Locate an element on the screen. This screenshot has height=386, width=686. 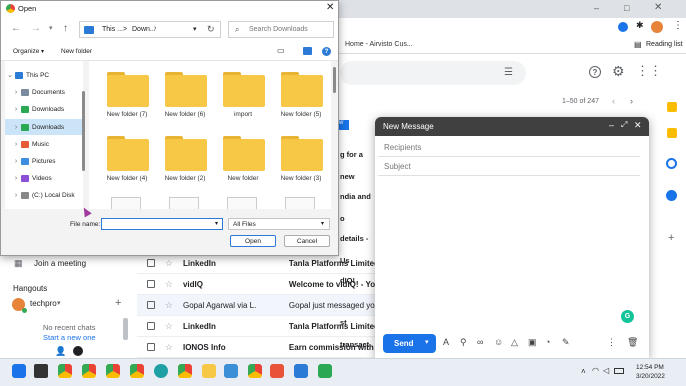
app-icon-red is located at coordinates (277, 371).